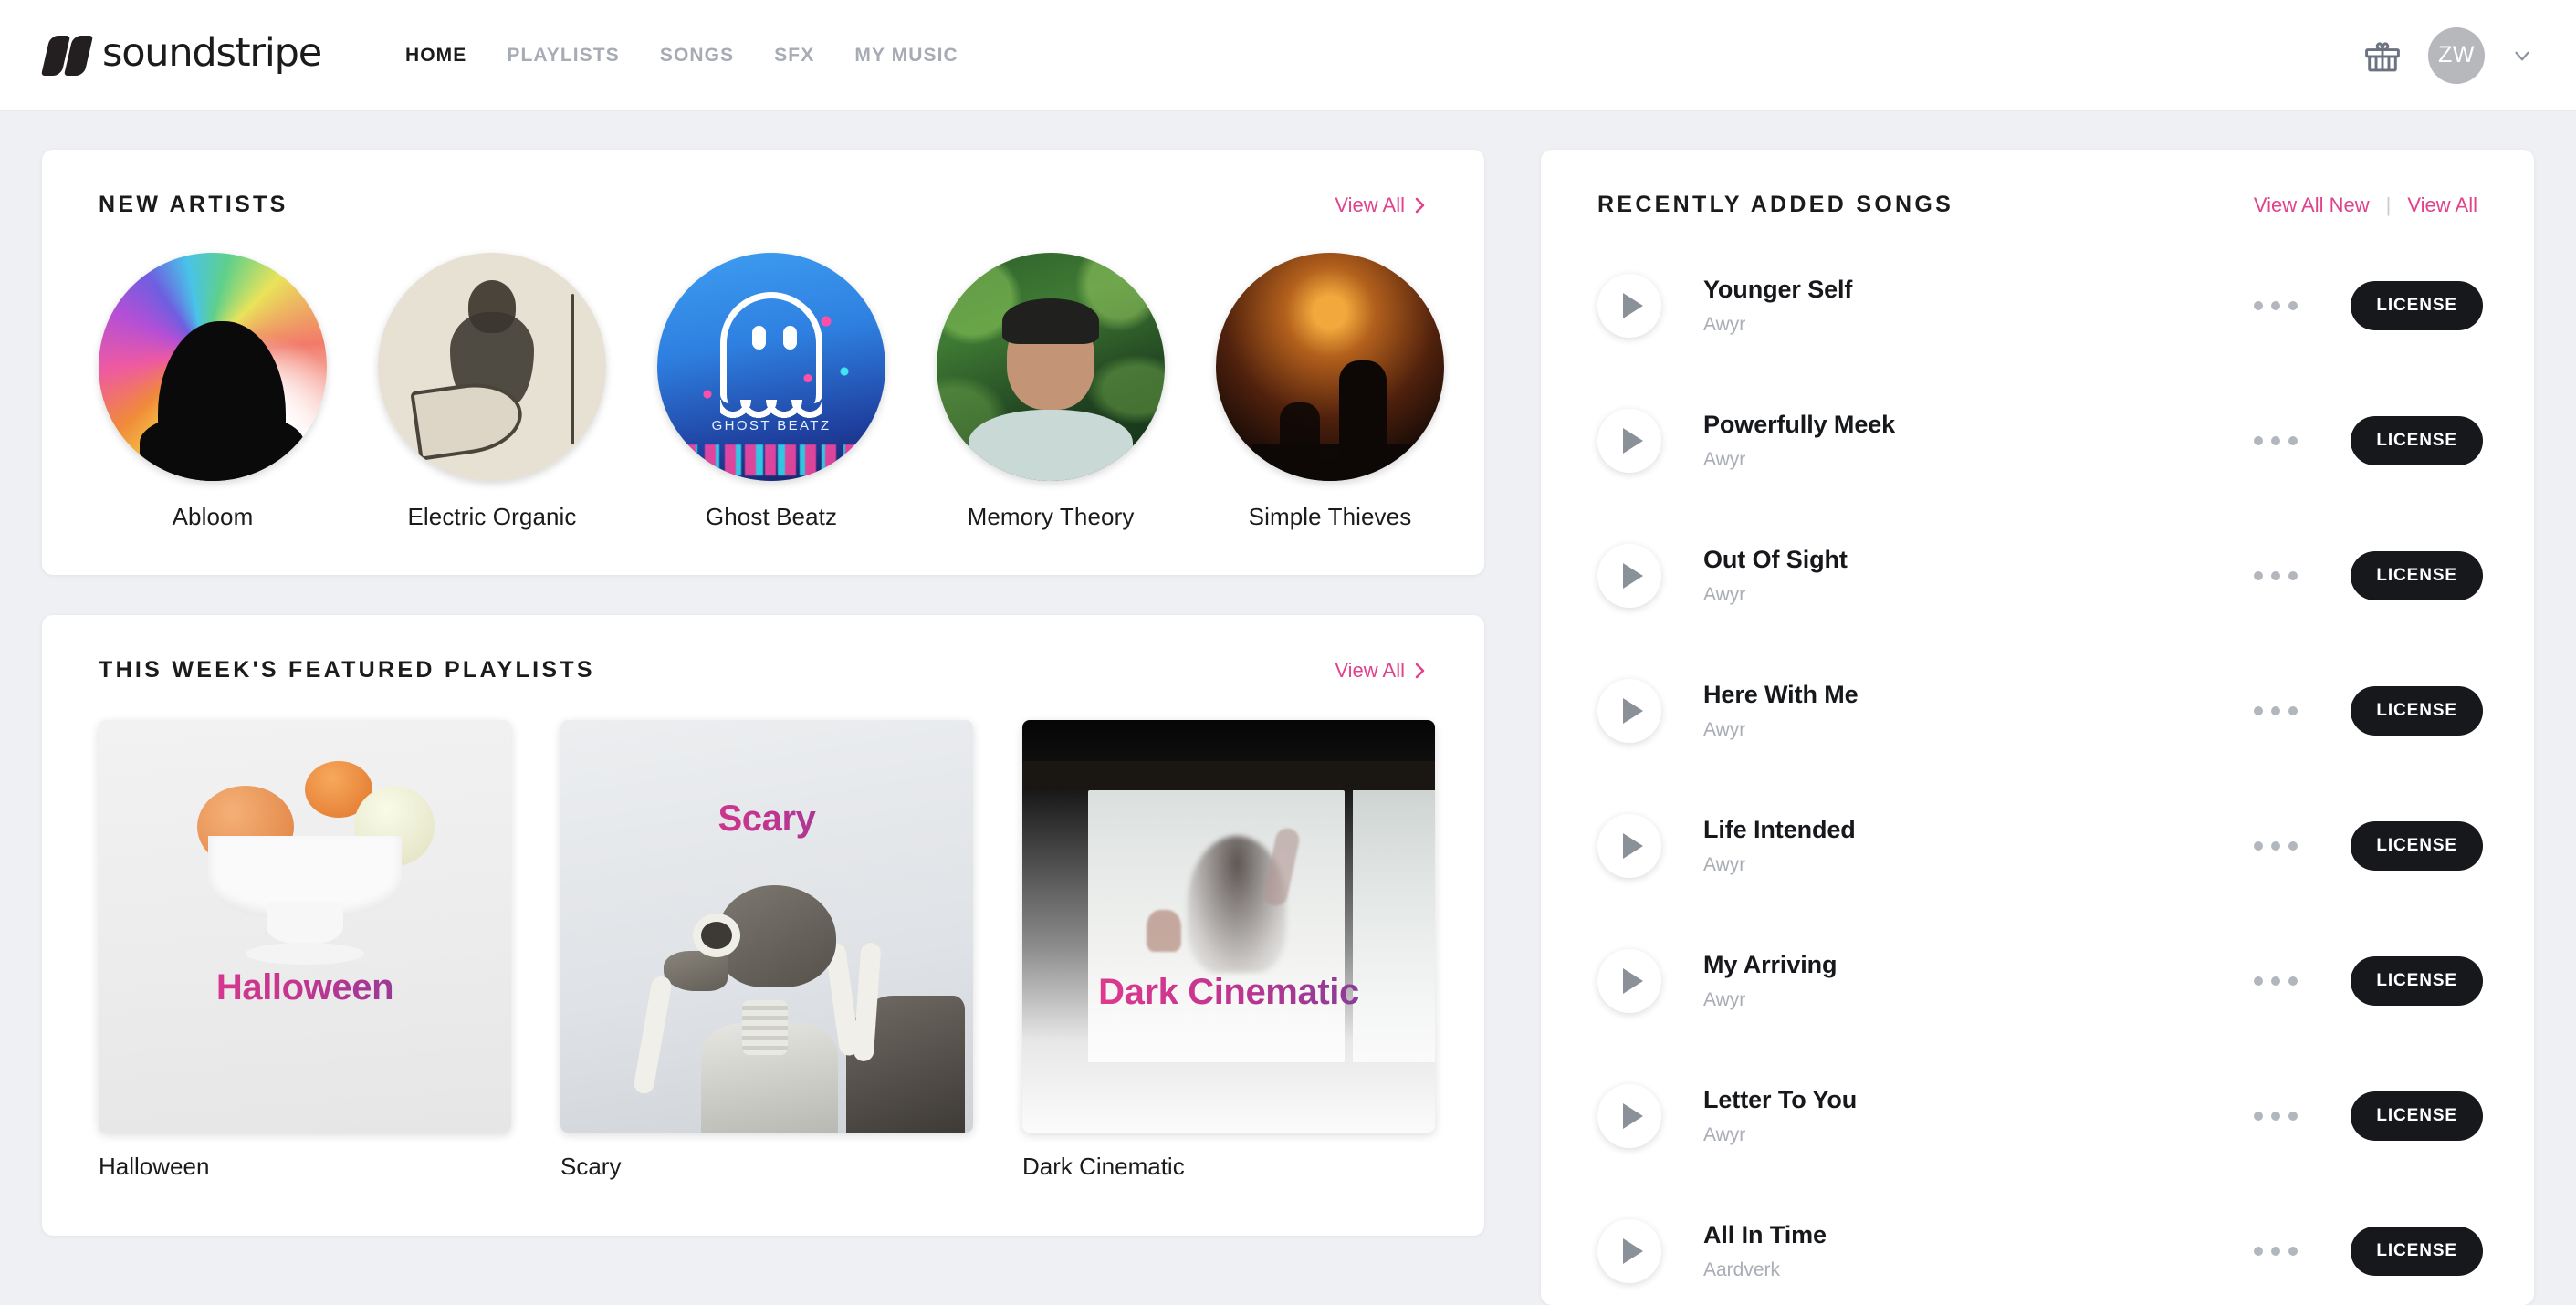 This screenshot has height=1305, width=2576. What do you see at coordinates (771, 425) in the screenshot?
I see `ghost-beatz-overlay-text: GHOST BEATZ` at bounding box center [771, 425].